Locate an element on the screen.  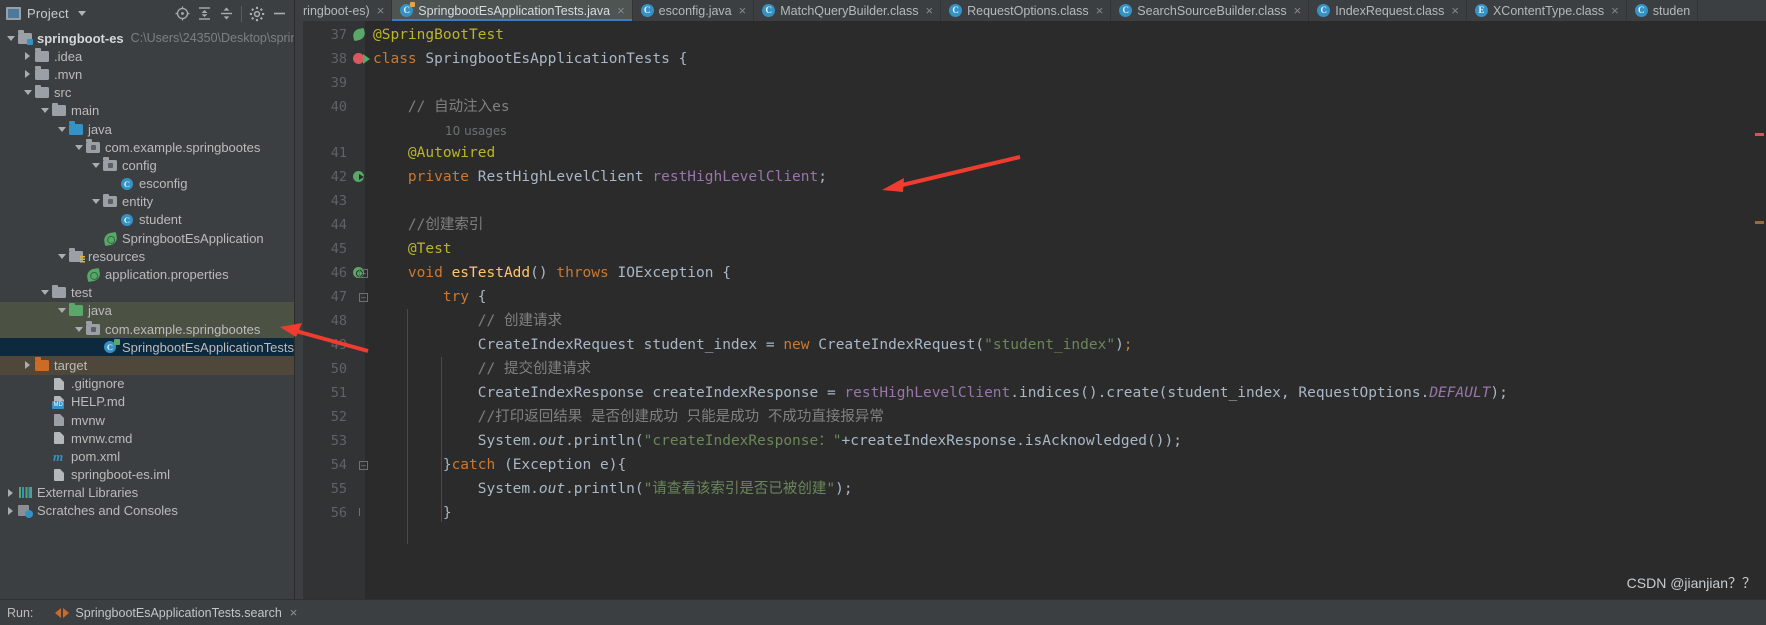
code-line: 56 } is located at coordinates (1030, 513).